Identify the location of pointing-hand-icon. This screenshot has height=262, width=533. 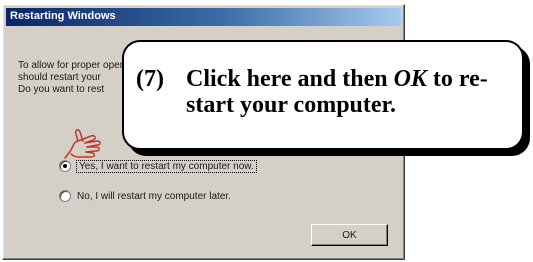
(82, 144).